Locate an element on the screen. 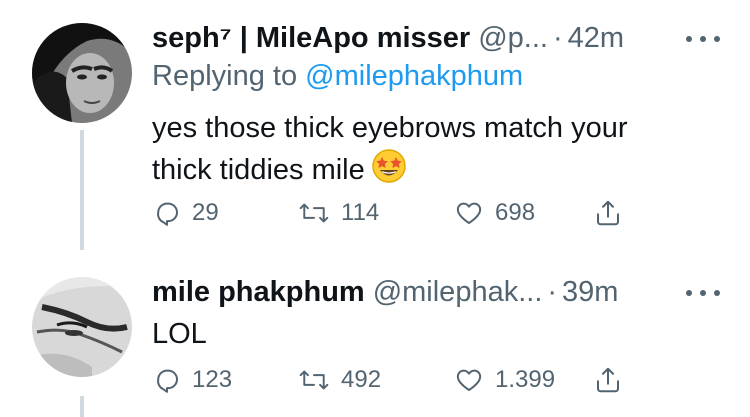 Image resolution: width=750 pixels, height=417 pixels. tweet-text-line: LOL is located at coordinates (179, 334).